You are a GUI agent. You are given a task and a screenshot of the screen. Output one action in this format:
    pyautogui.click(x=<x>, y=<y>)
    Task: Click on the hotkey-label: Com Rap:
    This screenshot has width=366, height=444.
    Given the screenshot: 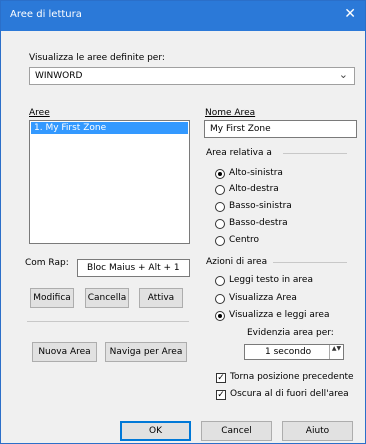 What is the action you would take?
    pyautogui.click(x=47, y=263)
    